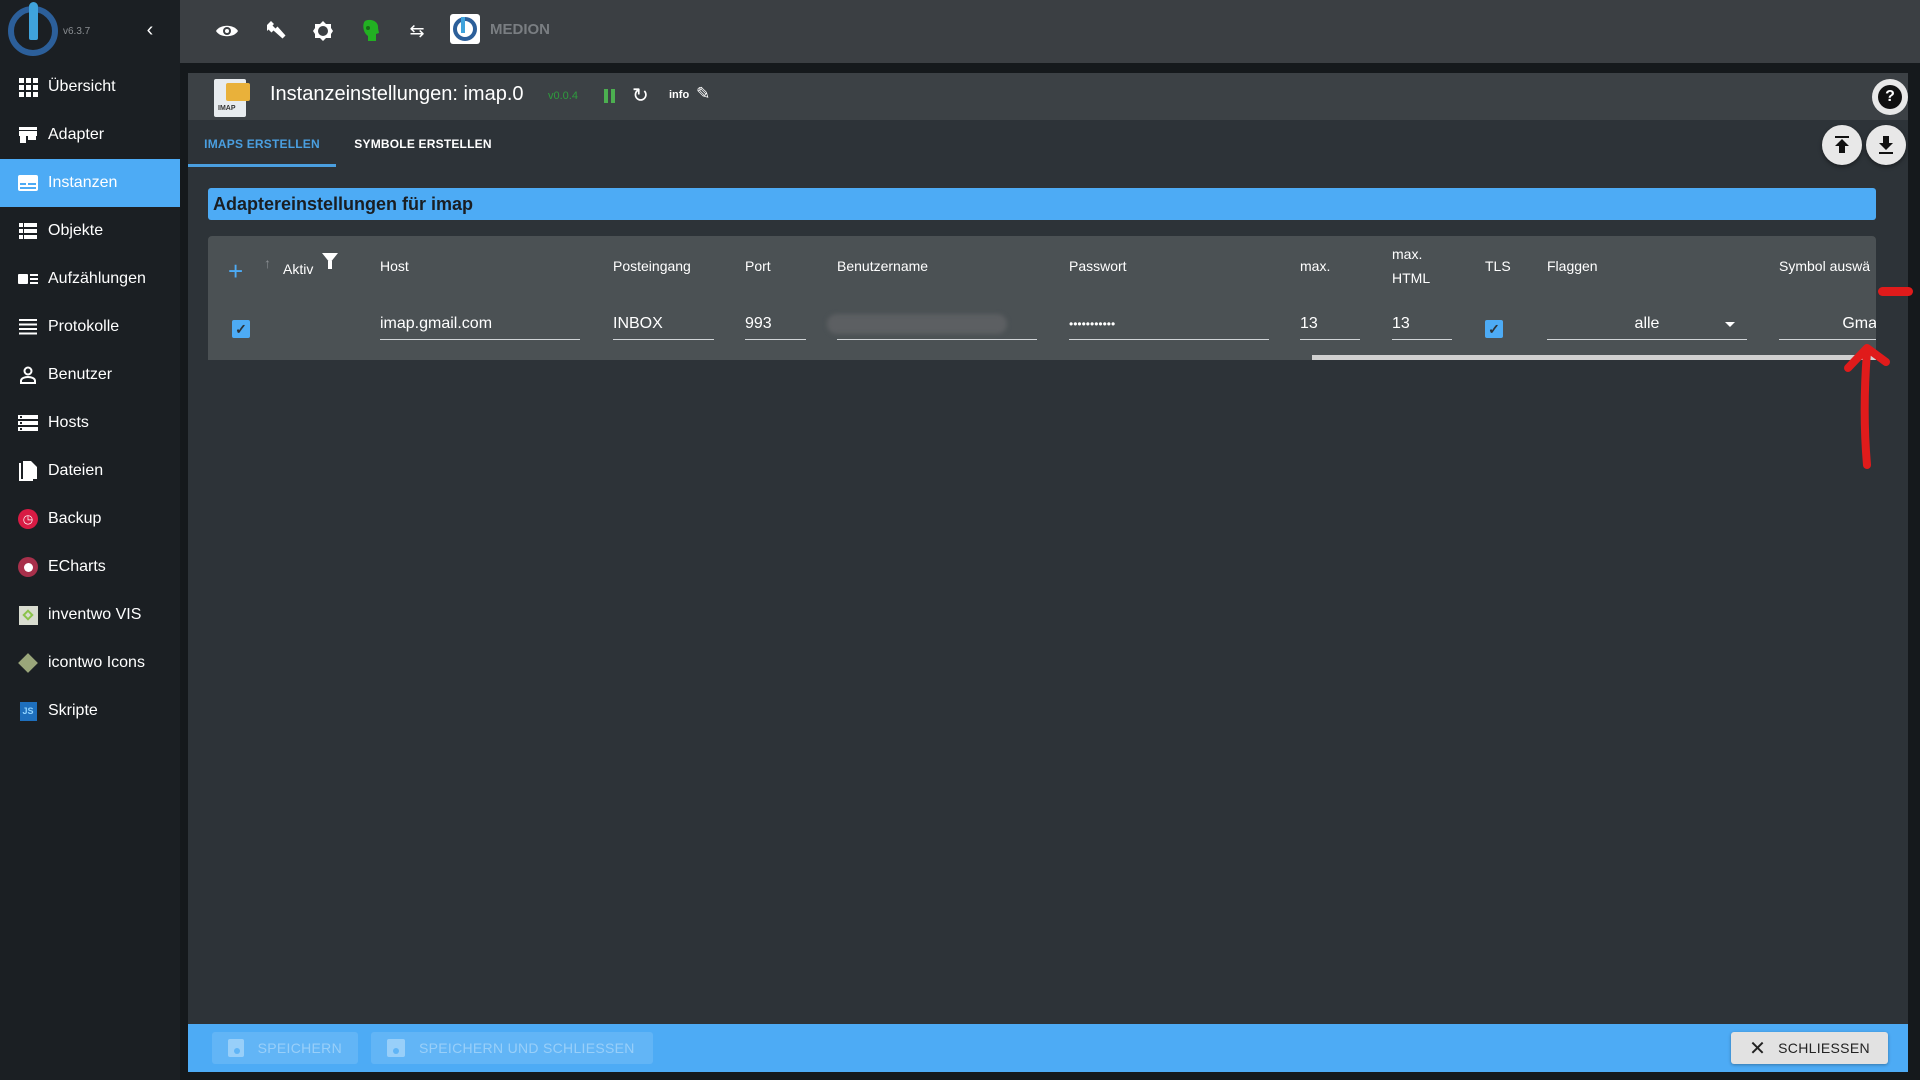  I want to click on host-name: MEDION, so click(520, 29).